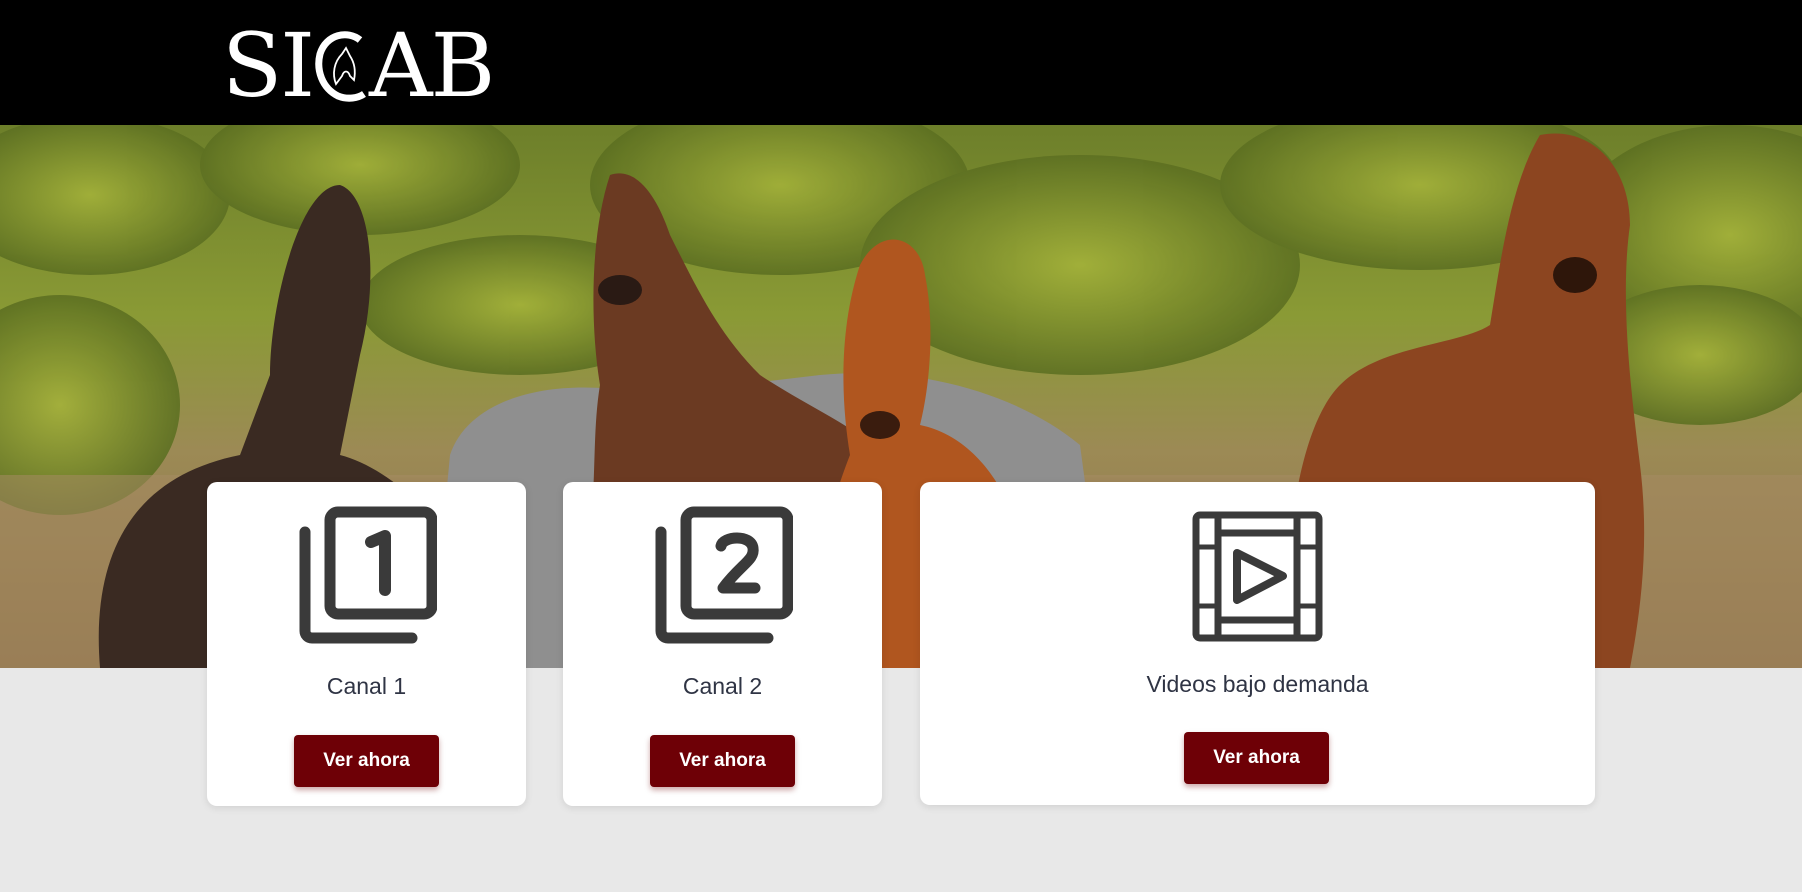 Image resolution: width=1806 pixels, height=892 pixels. Describe the element at coordinates (724, 575) in the screenshot. I see `channel-2-icon` at that location.